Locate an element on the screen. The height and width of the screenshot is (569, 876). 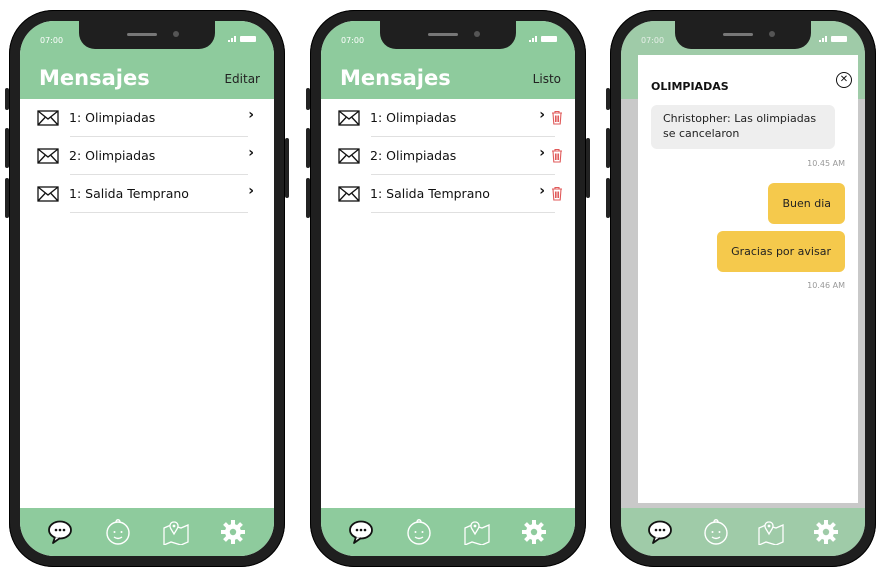
edit-button: Editar is located at coordinates (242, 79).